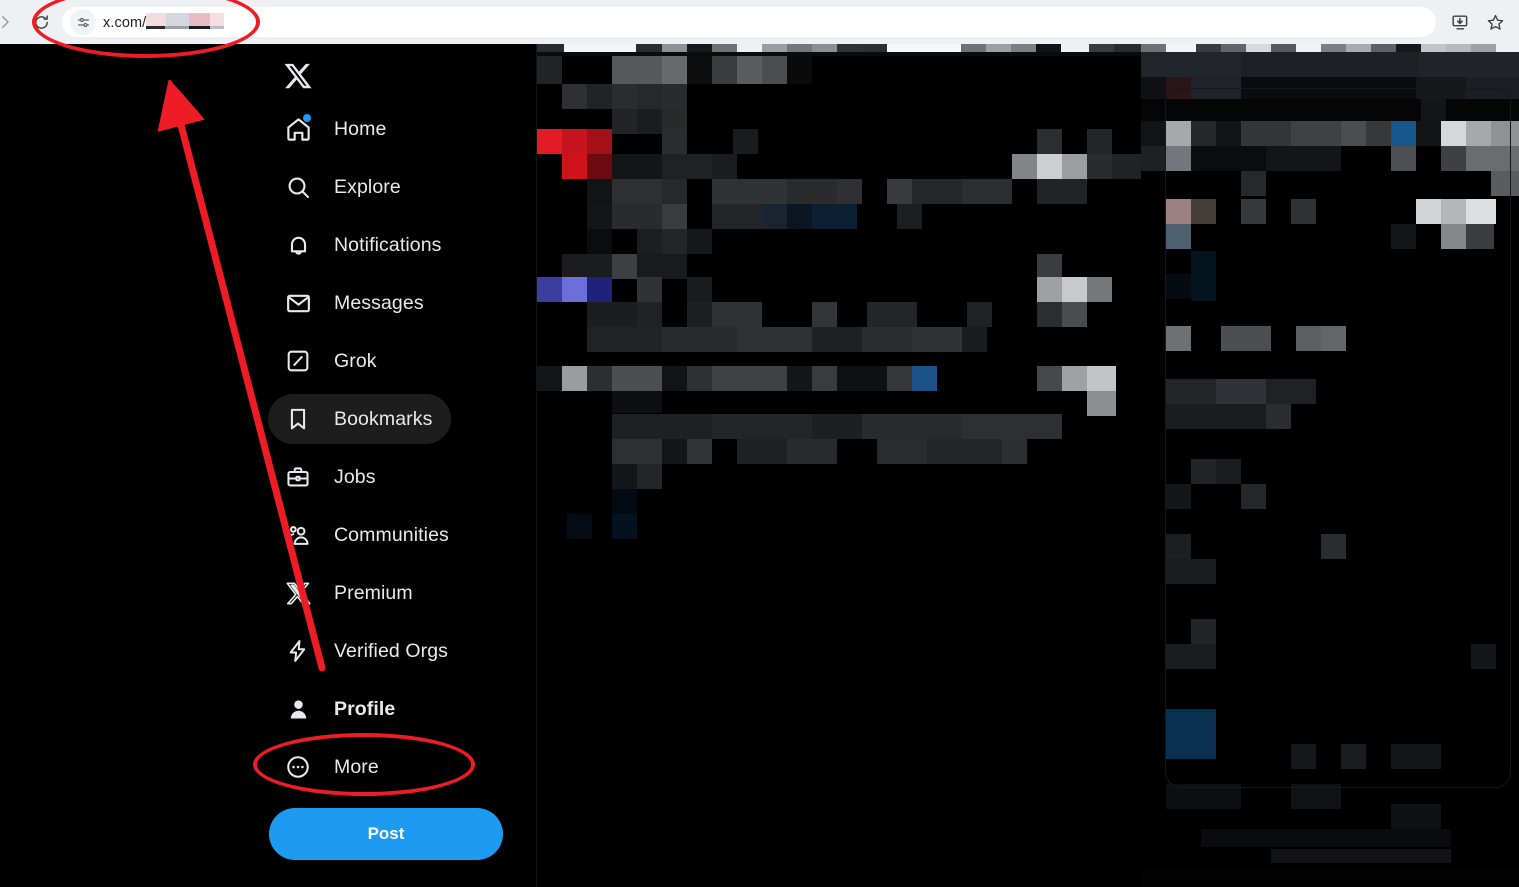  I want to click on url-redacted-username, so click(185, 21).